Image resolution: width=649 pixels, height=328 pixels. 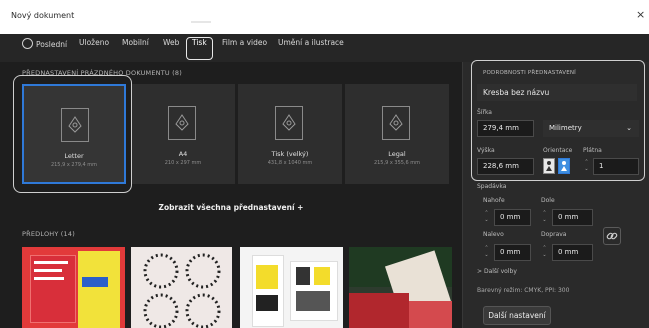 What do you see at coordinates (67, 234) in the screenshot?
I see `templates-section-count: (14)` at bounding box center [67, 234].